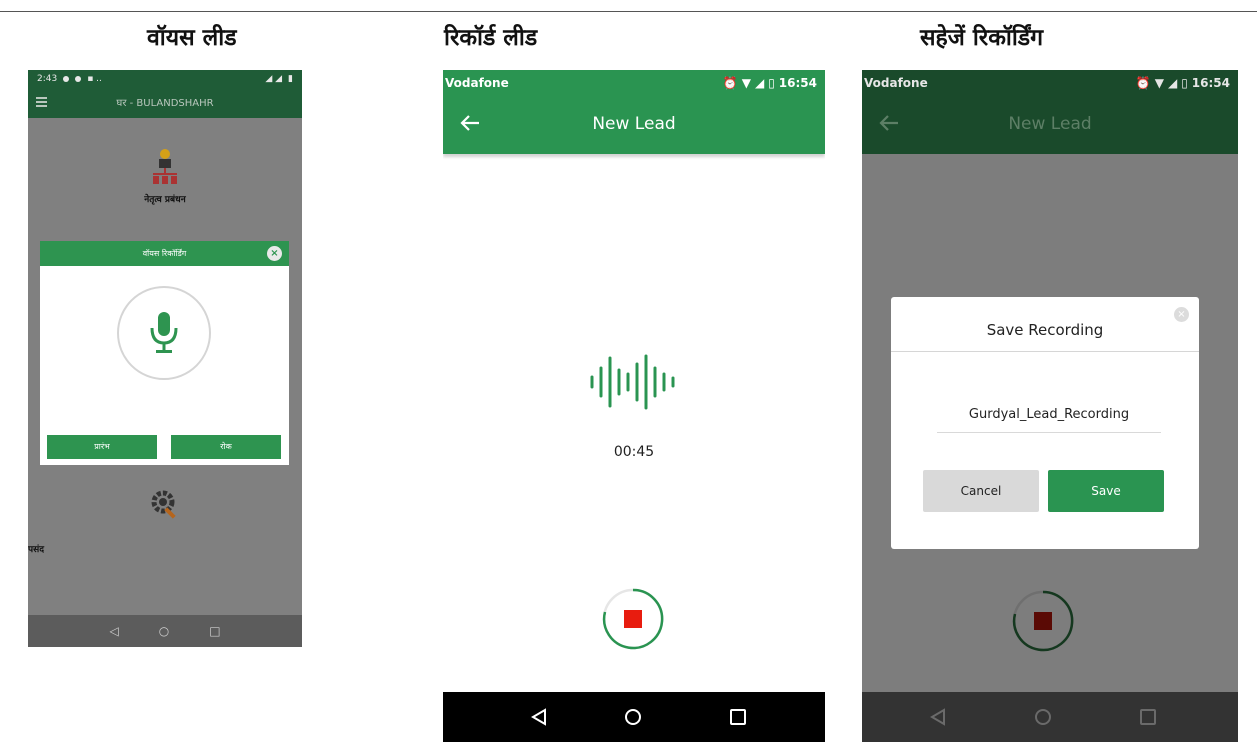 The image size is (1257, 742). I want to click on back-nav-icon: ◁, so click(113, 631).